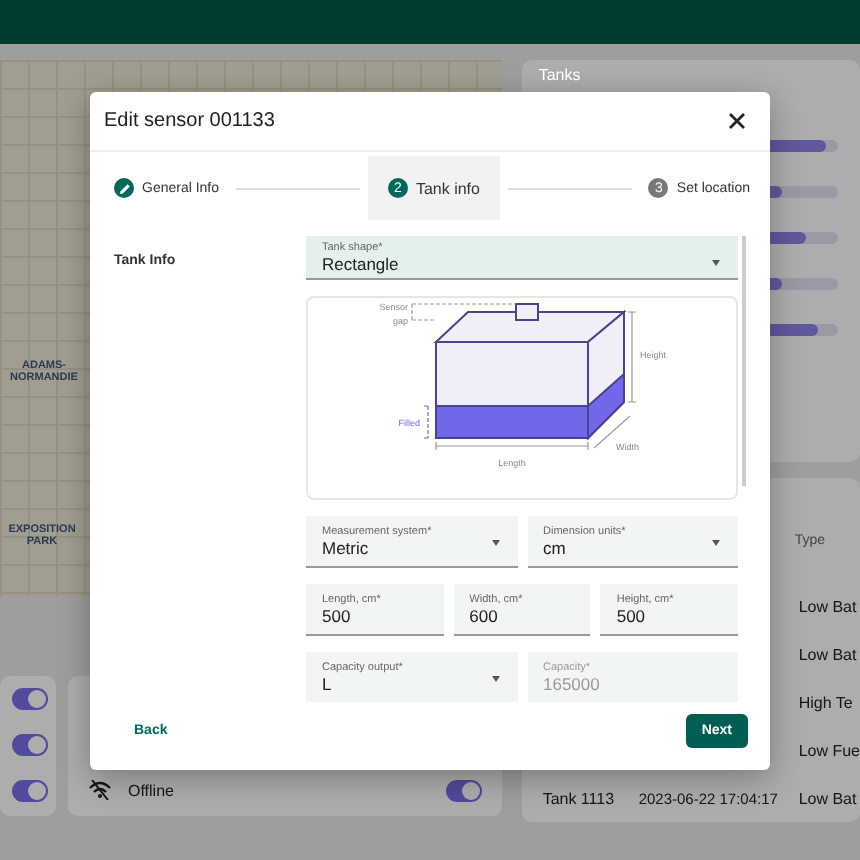 The height and width of the screenshot is (860, 860). I want to click on tanks-title: Tanks, so click(560, 75).